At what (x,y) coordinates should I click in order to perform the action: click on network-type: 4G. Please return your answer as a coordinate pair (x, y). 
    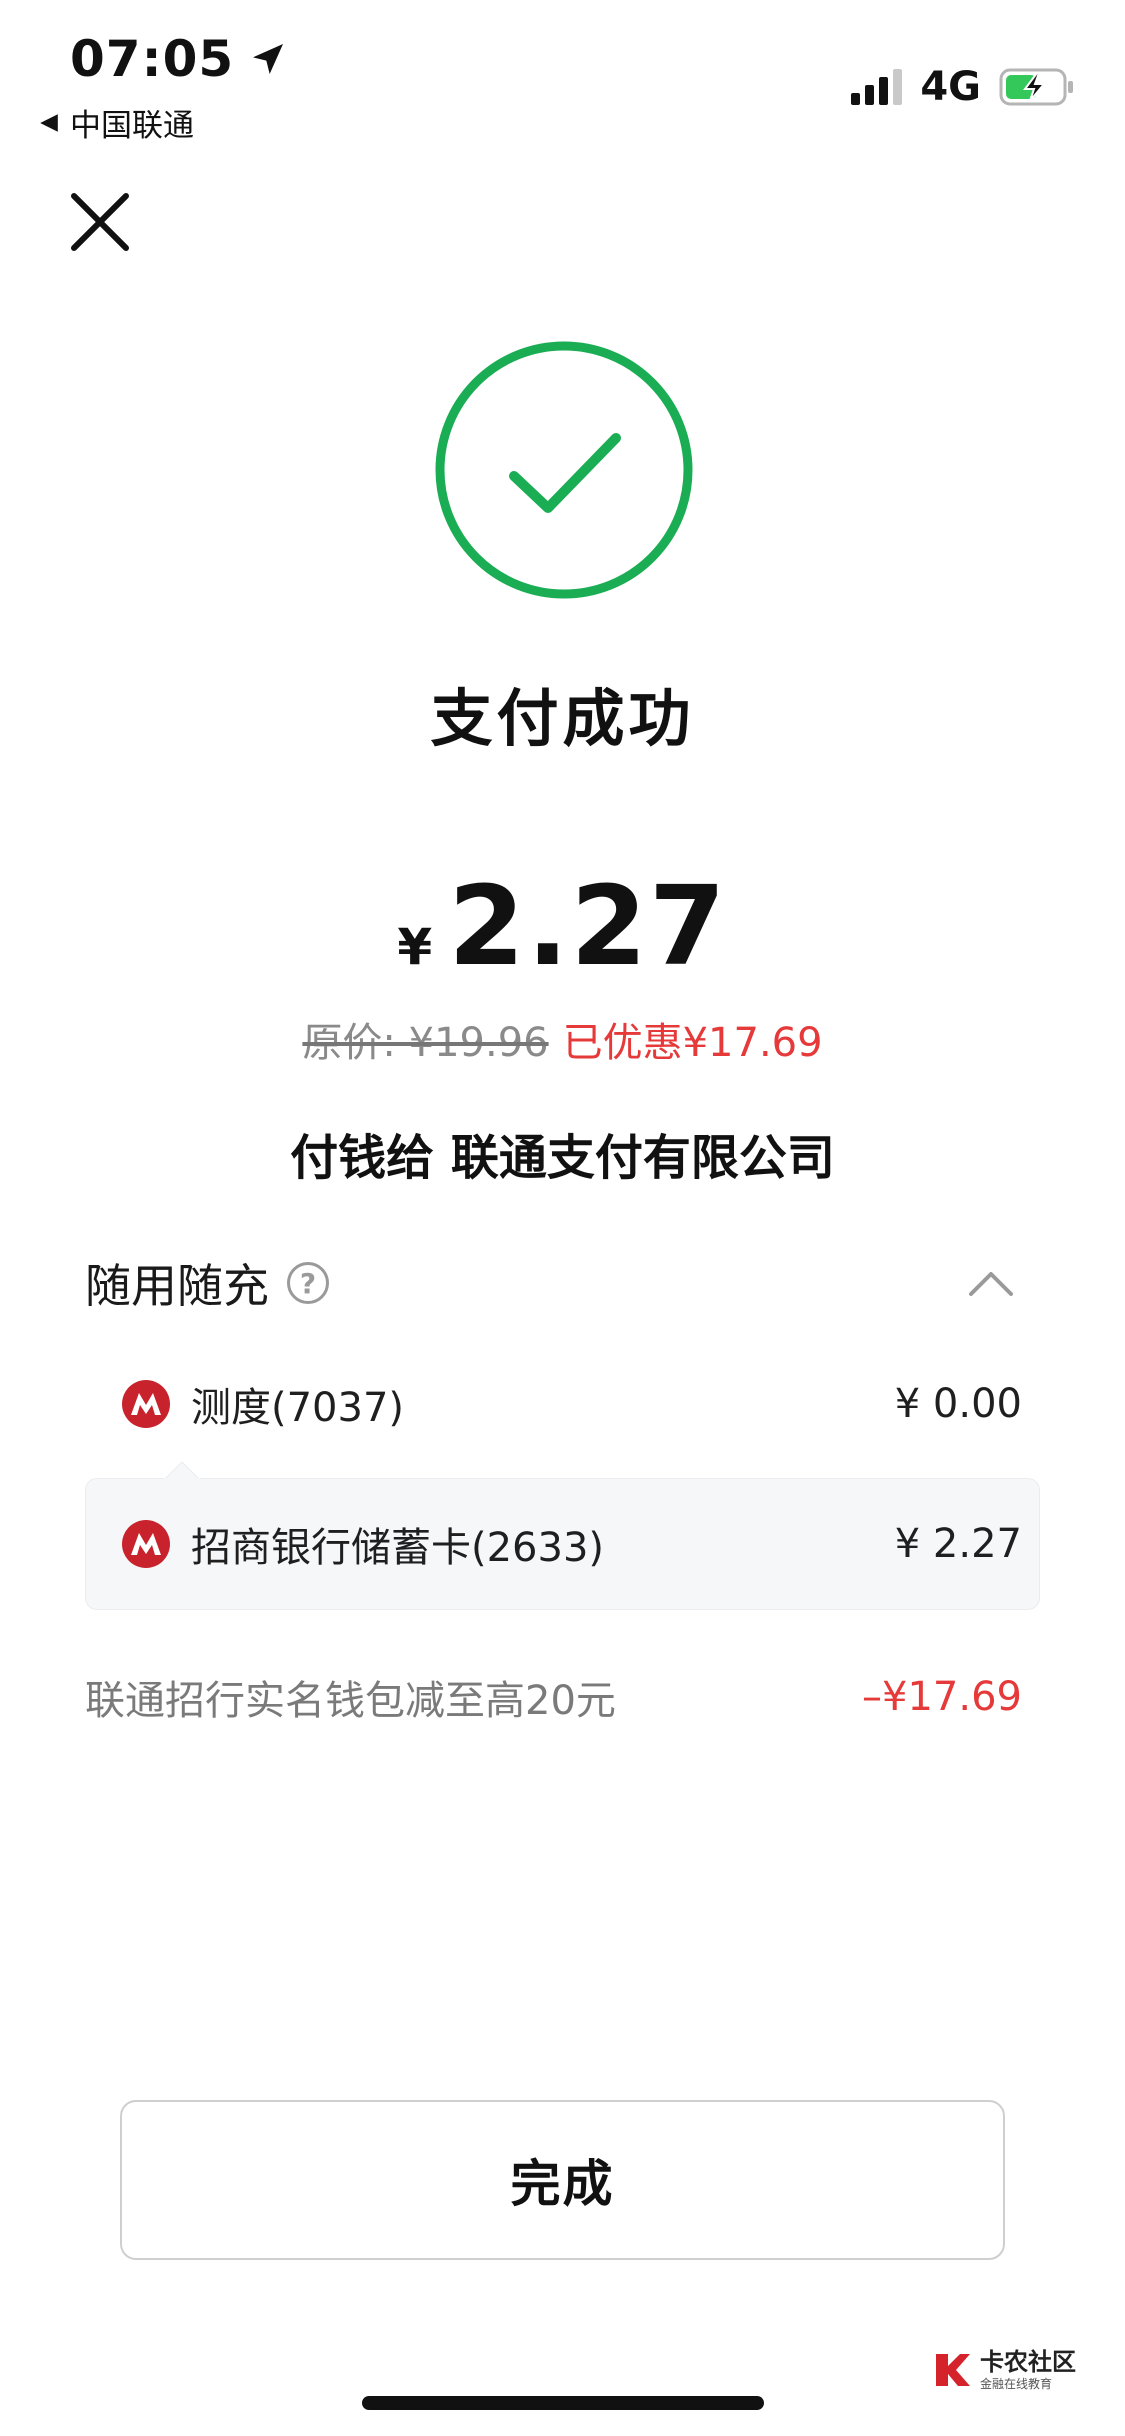
    Looking at the image, I should click on (950, 87).